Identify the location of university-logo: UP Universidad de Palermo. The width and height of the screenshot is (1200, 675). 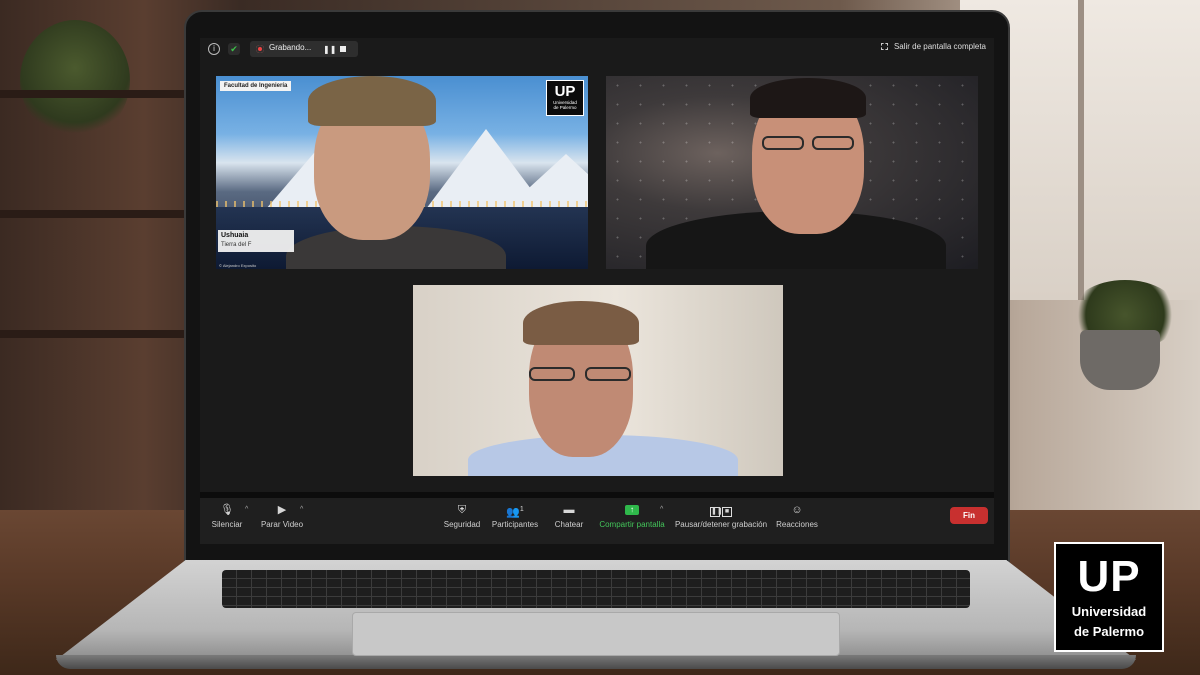
(565, 98).